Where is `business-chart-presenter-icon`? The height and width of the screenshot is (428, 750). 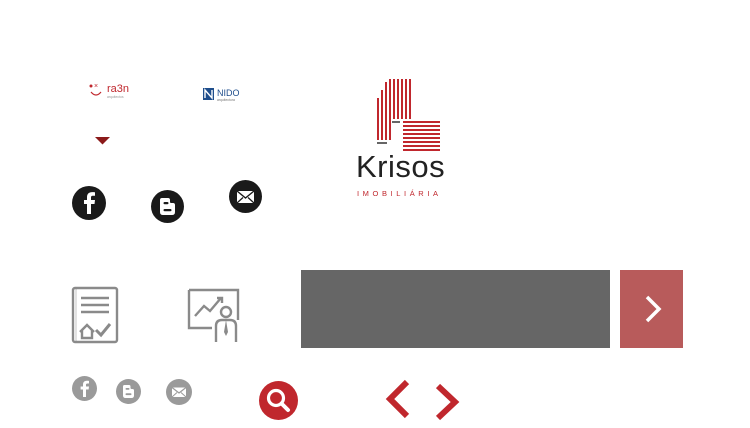
business-chart-presenter-icon is located at coordinates (215, 316).